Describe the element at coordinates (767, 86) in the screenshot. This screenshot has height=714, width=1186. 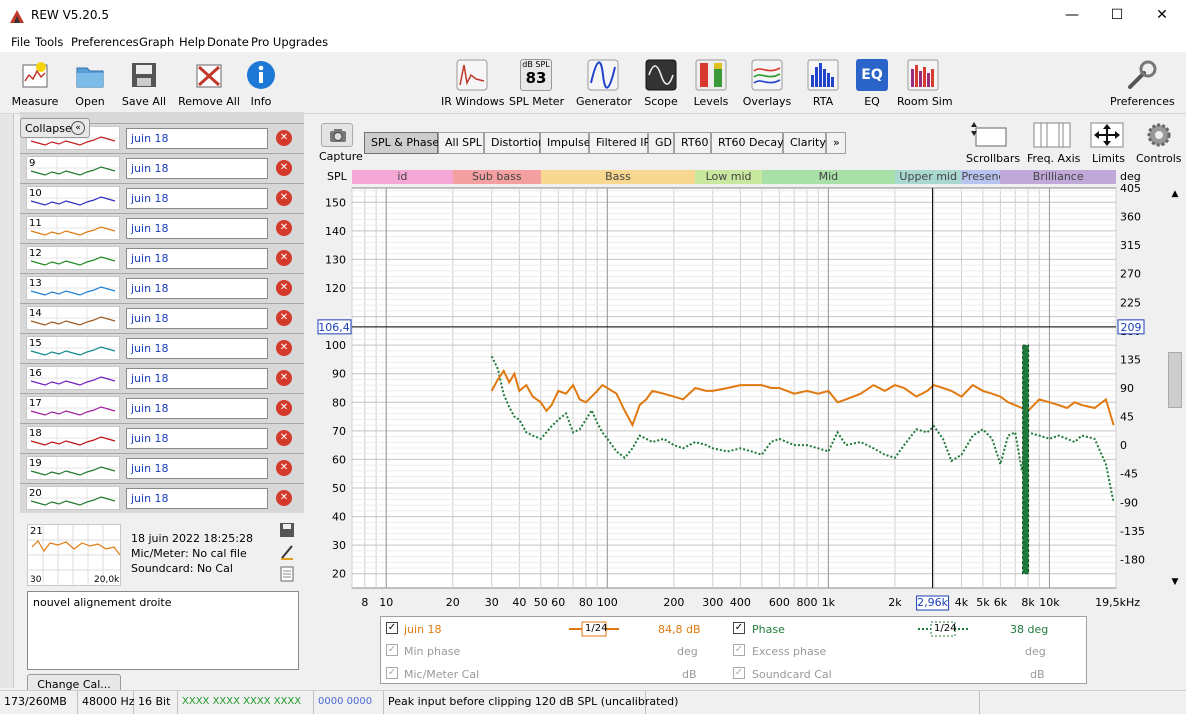
I see `overlays-button: Overlays` at that location.